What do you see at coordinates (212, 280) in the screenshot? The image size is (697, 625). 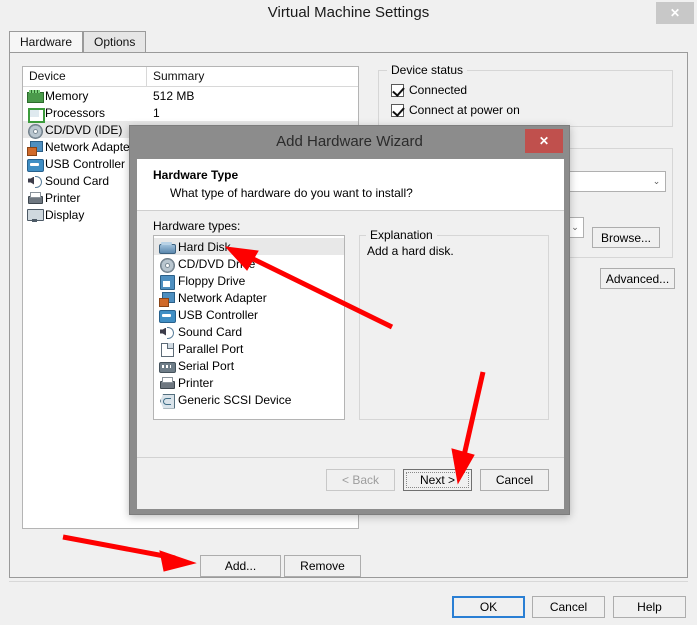 I see `hardware-type-label: Floppy Drive` at bounding box center [212, 280].